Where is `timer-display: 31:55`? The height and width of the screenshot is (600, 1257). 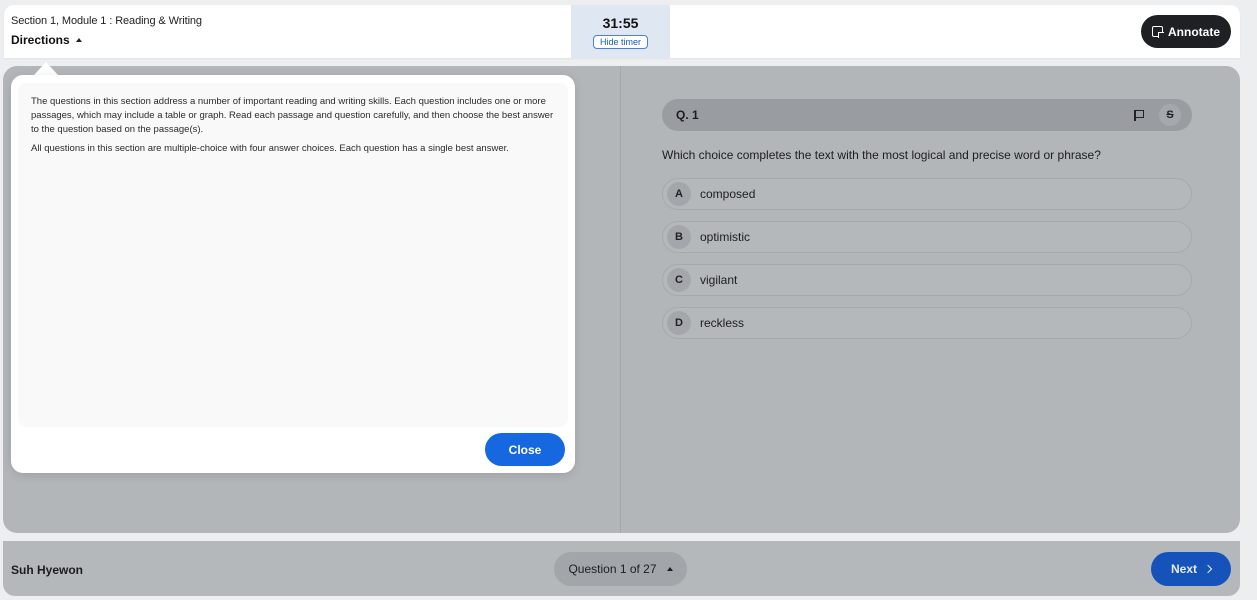 timer-display: 31:55 is located at coordinates (620, 23).